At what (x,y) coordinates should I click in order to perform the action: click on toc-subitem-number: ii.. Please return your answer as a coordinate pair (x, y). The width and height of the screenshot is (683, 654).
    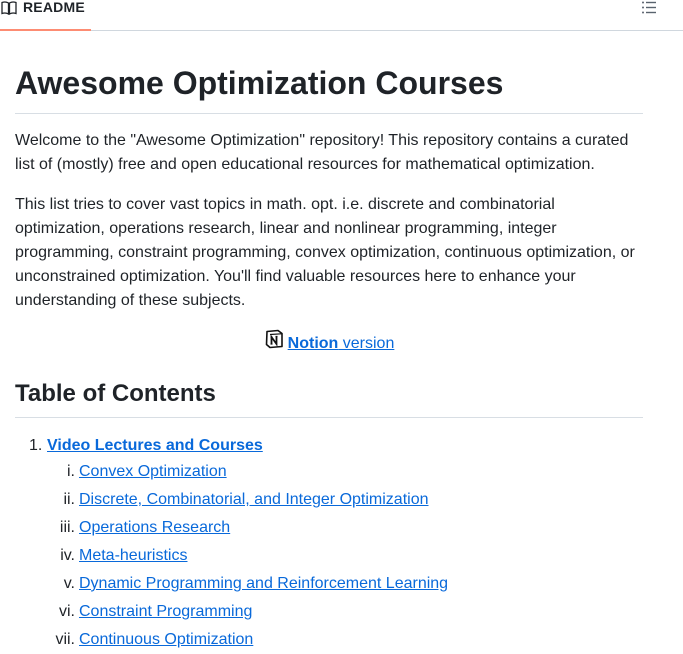
    Looking at the image, I should click on (69, 499).